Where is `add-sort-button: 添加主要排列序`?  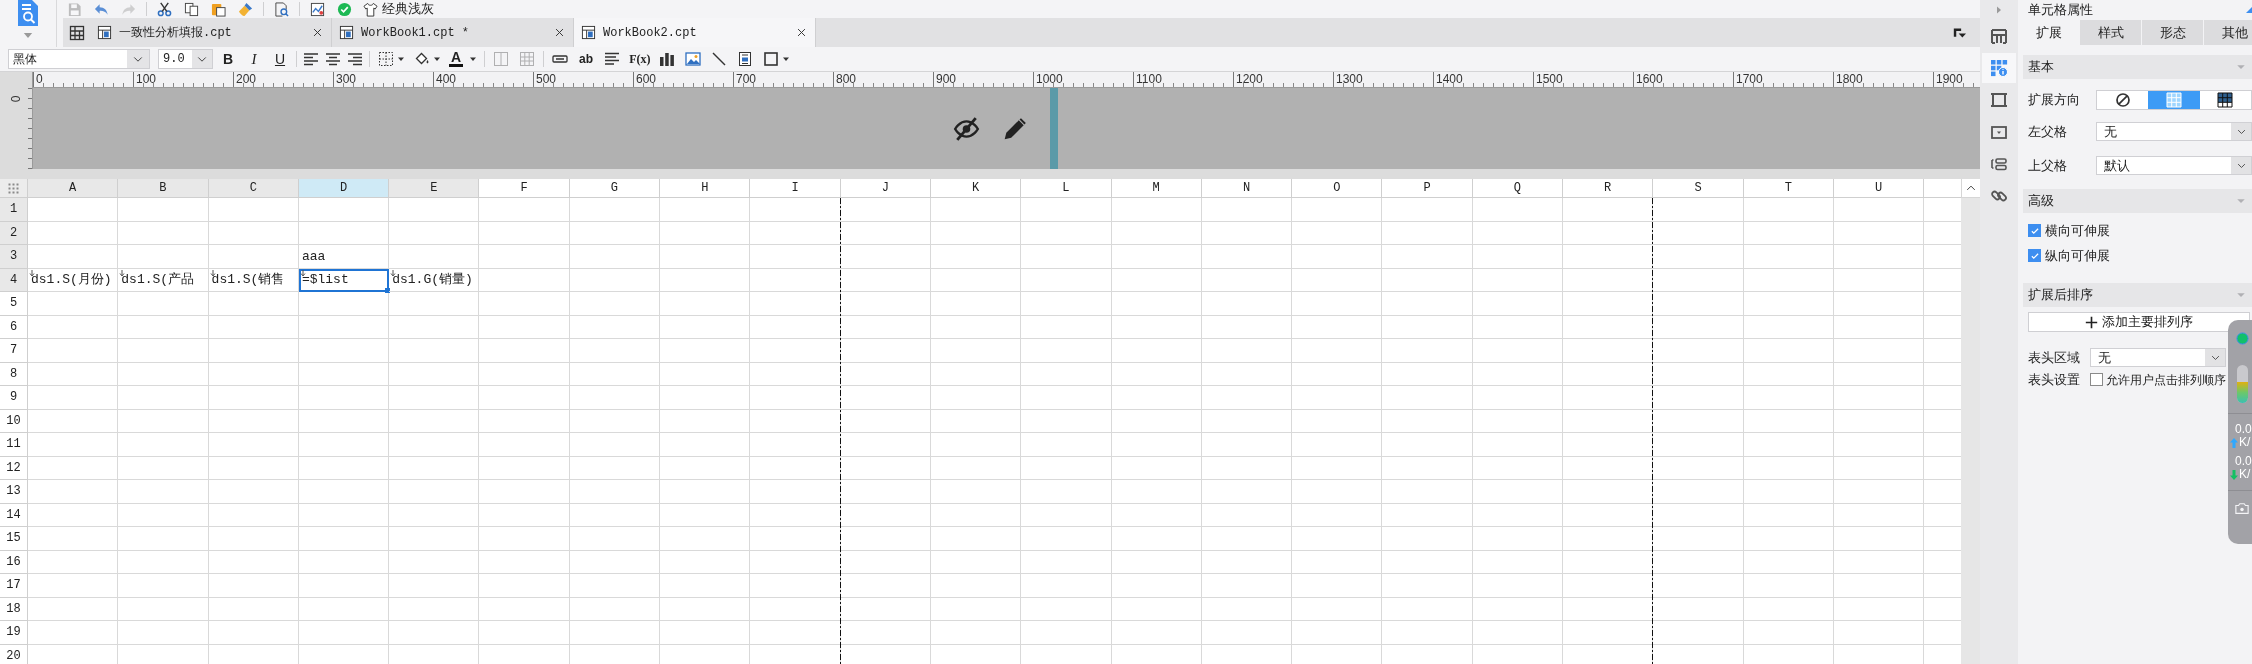 add-sort-button: 添加主要排列序 is located at coordinates (2139, 322).